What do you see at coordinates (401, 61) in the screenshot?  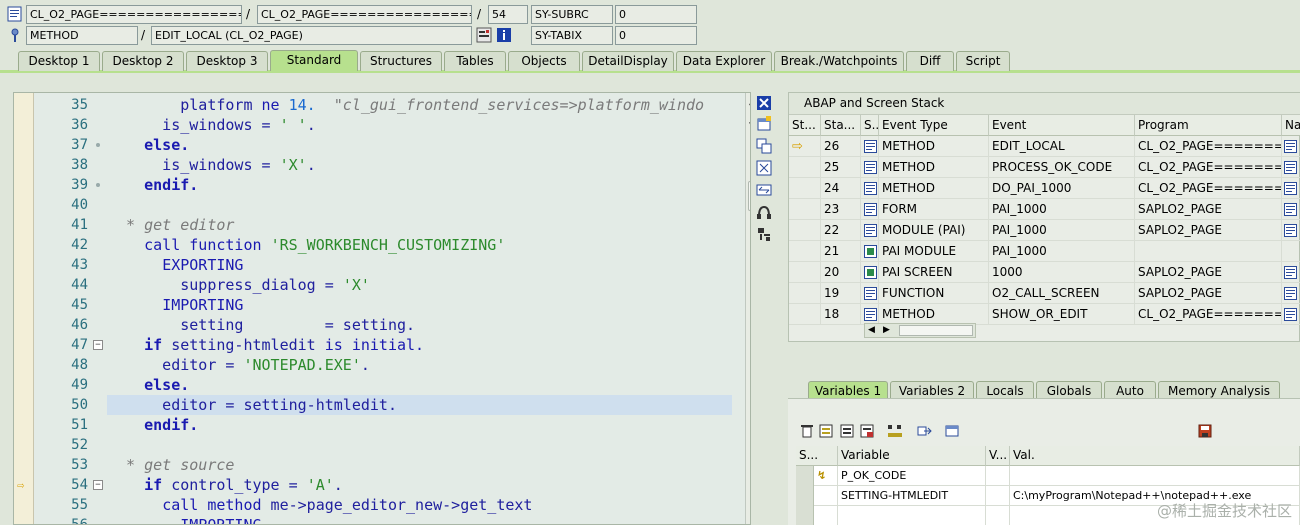 I see `tab-structures: Structures` at bounding box center [401, 61].